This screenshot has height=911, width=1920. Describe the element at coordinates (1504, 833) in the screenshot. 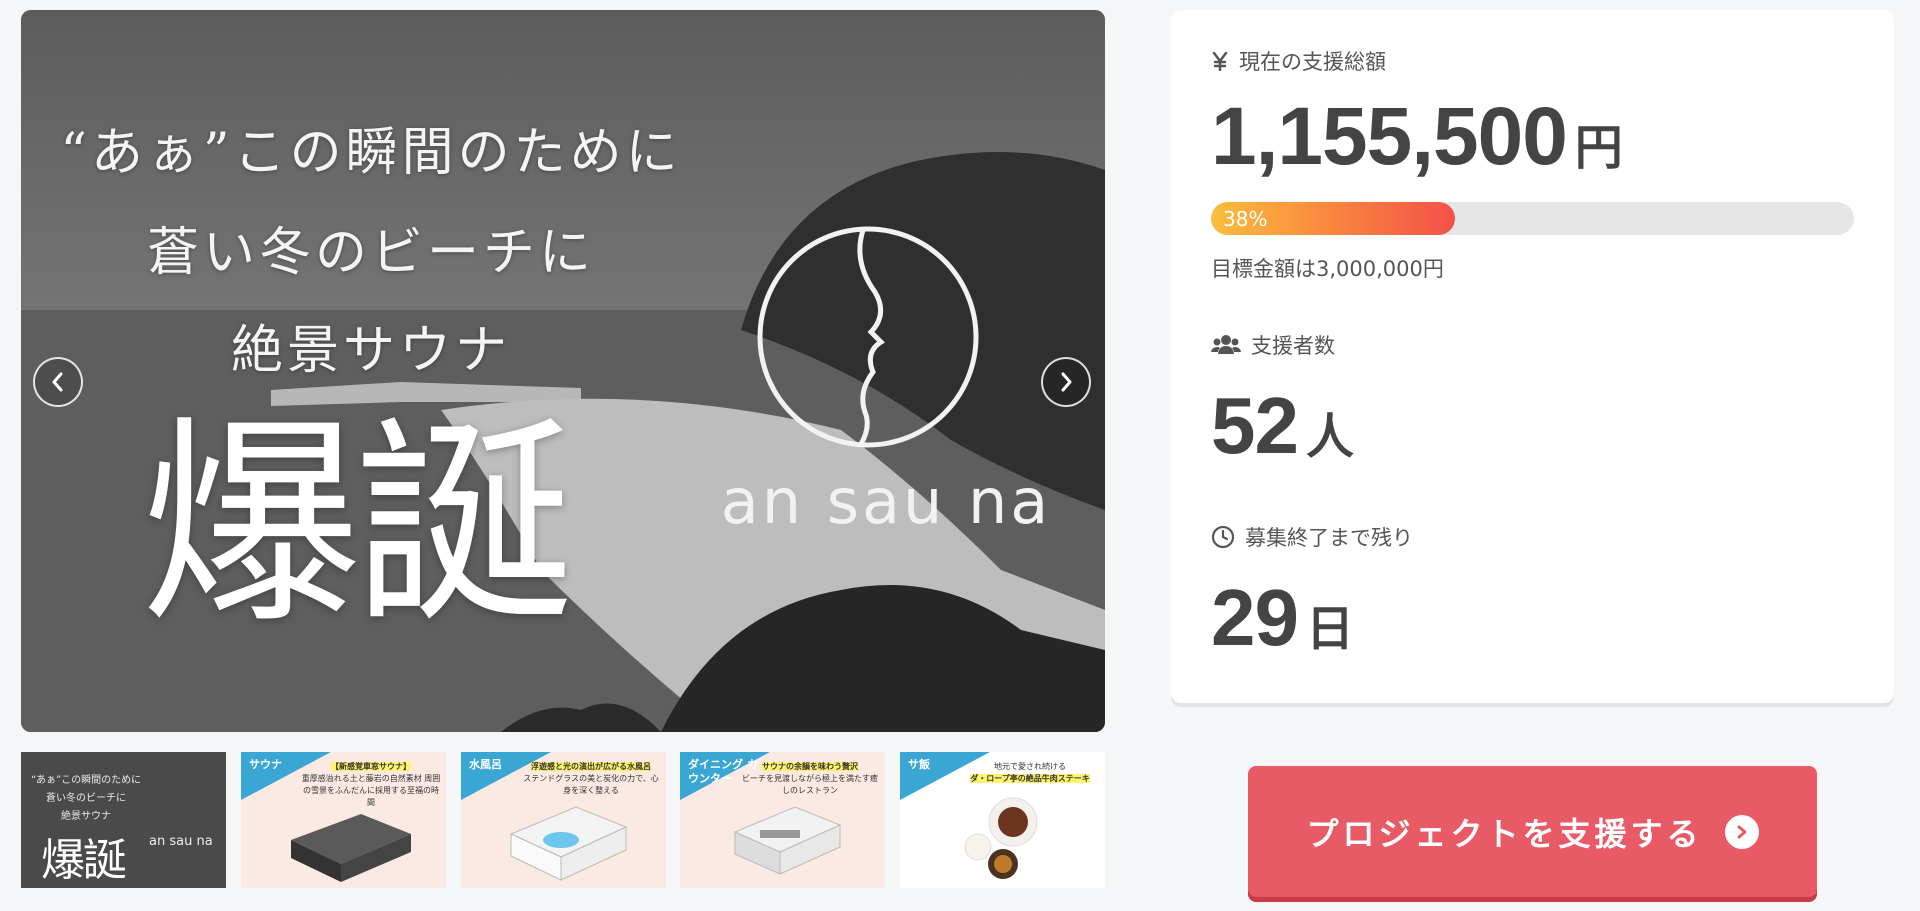

I see `support-project-label: プロジェクトを支援する` at that location.